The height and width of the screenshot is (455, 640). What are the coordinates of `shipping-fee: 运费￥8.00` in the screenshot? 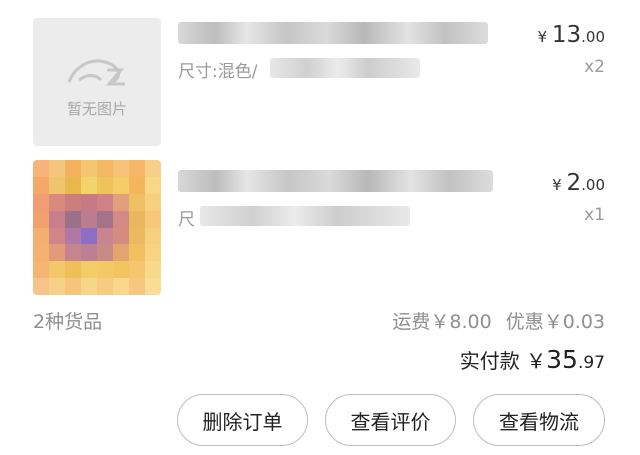 It's located at (442, 322).